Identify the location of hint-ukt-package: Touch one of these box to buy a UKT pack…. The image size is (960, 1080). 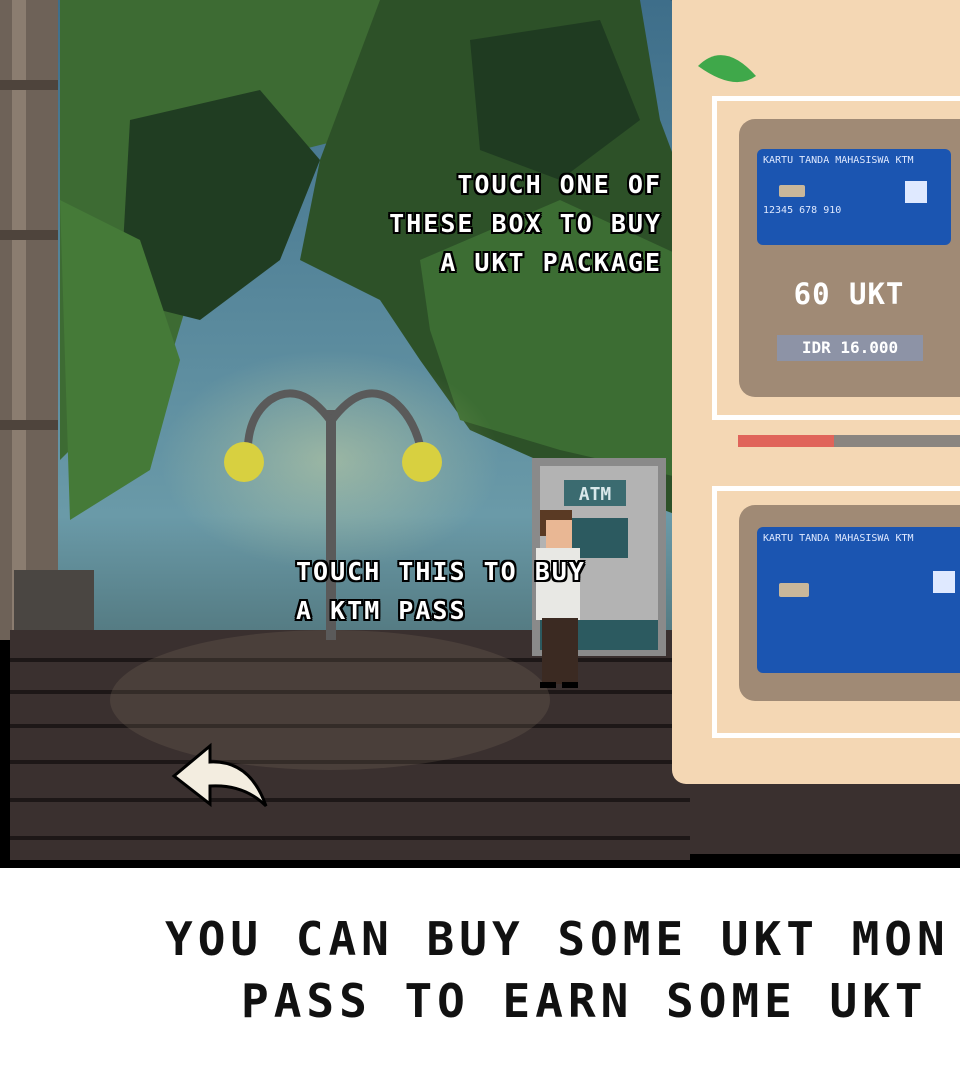
(482, 223).